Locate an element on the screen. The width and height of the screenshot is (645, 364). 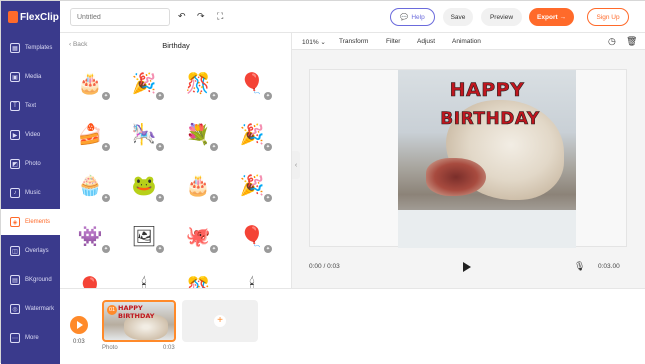
birthday-title-text: HAPPY BIRTHDAY is located at coordinates (487, 104).